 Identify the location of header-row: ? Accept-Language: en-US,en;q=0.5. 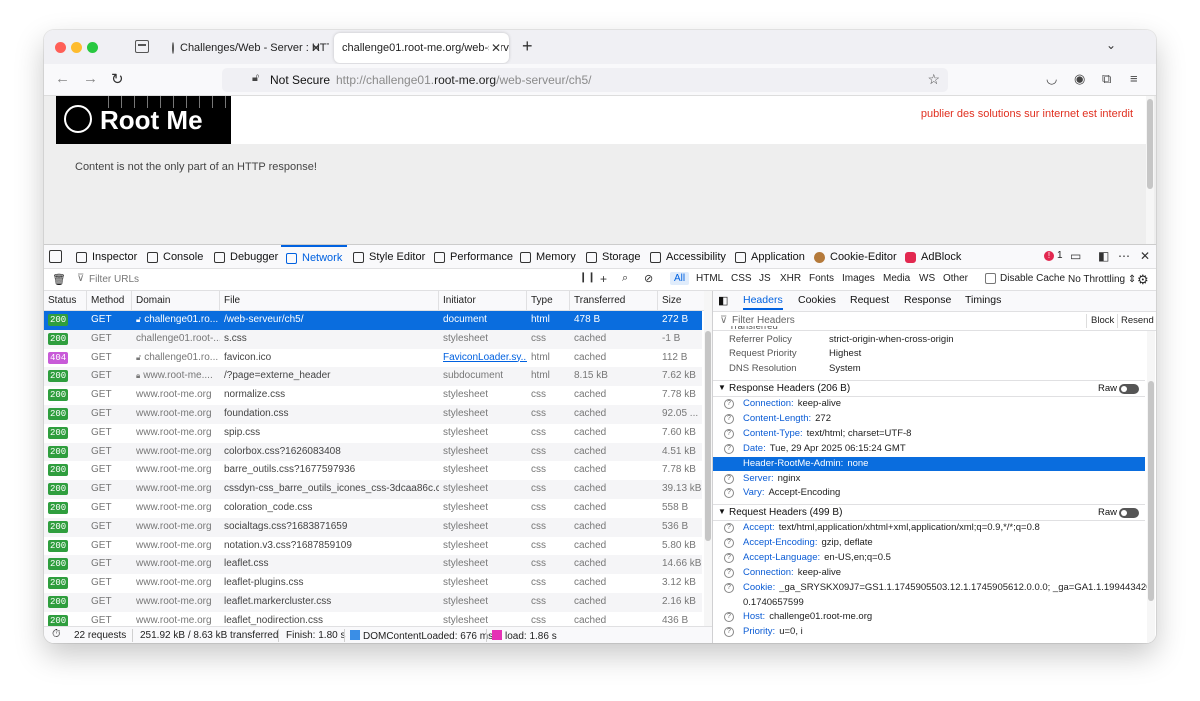
(929, 558).